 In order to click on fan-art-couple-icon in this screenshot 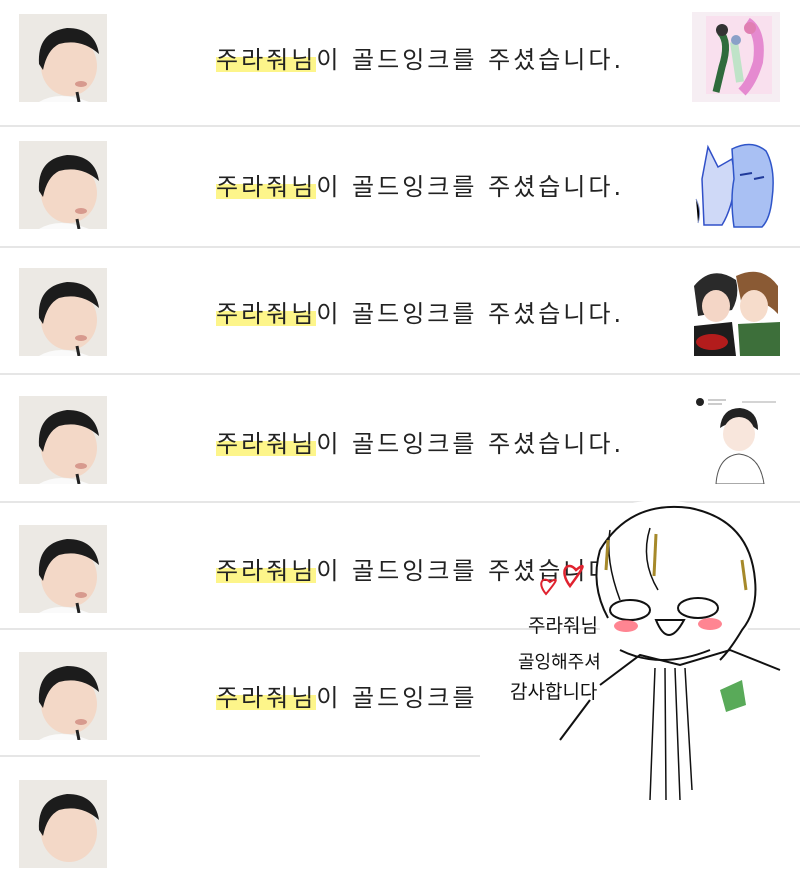, I will do `click(736, 311)`.